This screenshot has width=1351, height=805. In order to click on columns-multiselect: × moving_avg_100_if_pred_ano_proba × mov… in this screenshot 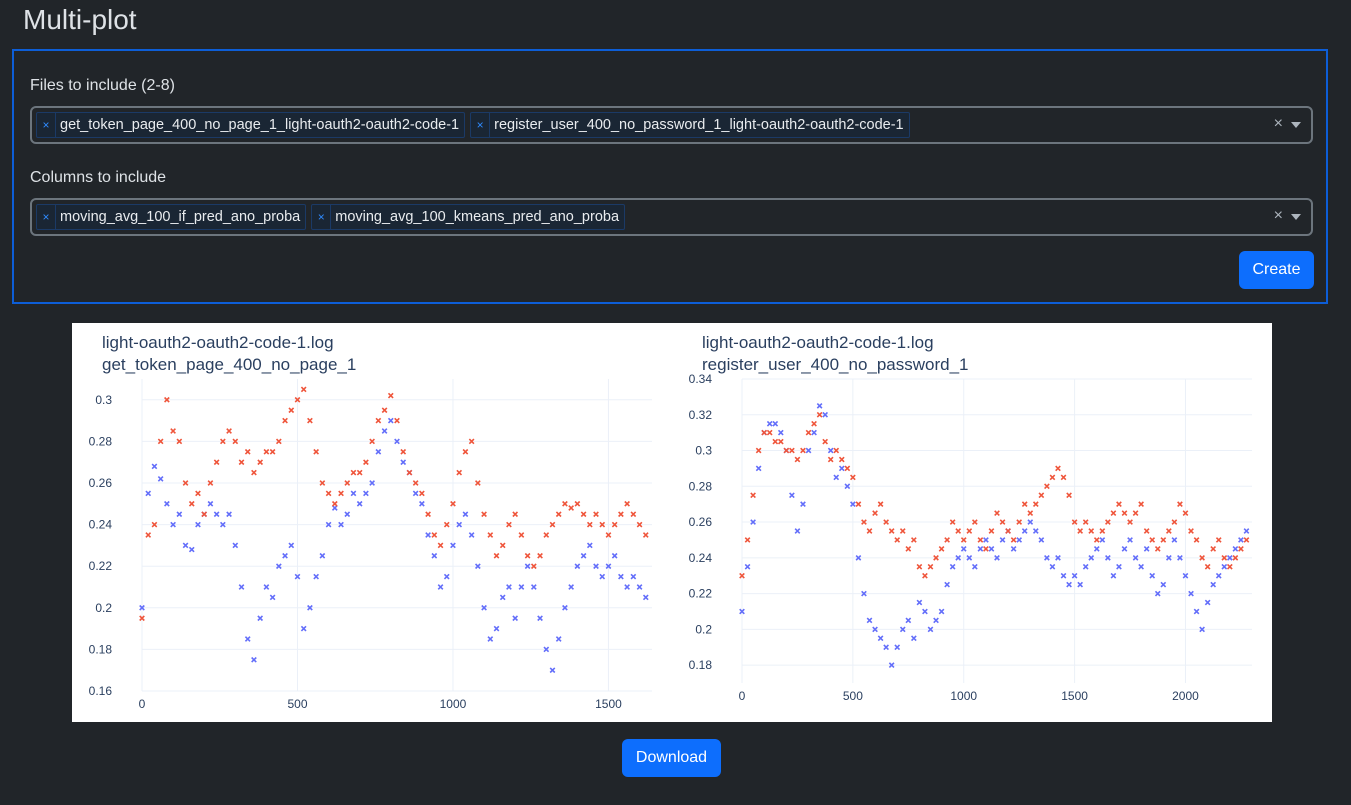, I will do `click(671, 217)`.